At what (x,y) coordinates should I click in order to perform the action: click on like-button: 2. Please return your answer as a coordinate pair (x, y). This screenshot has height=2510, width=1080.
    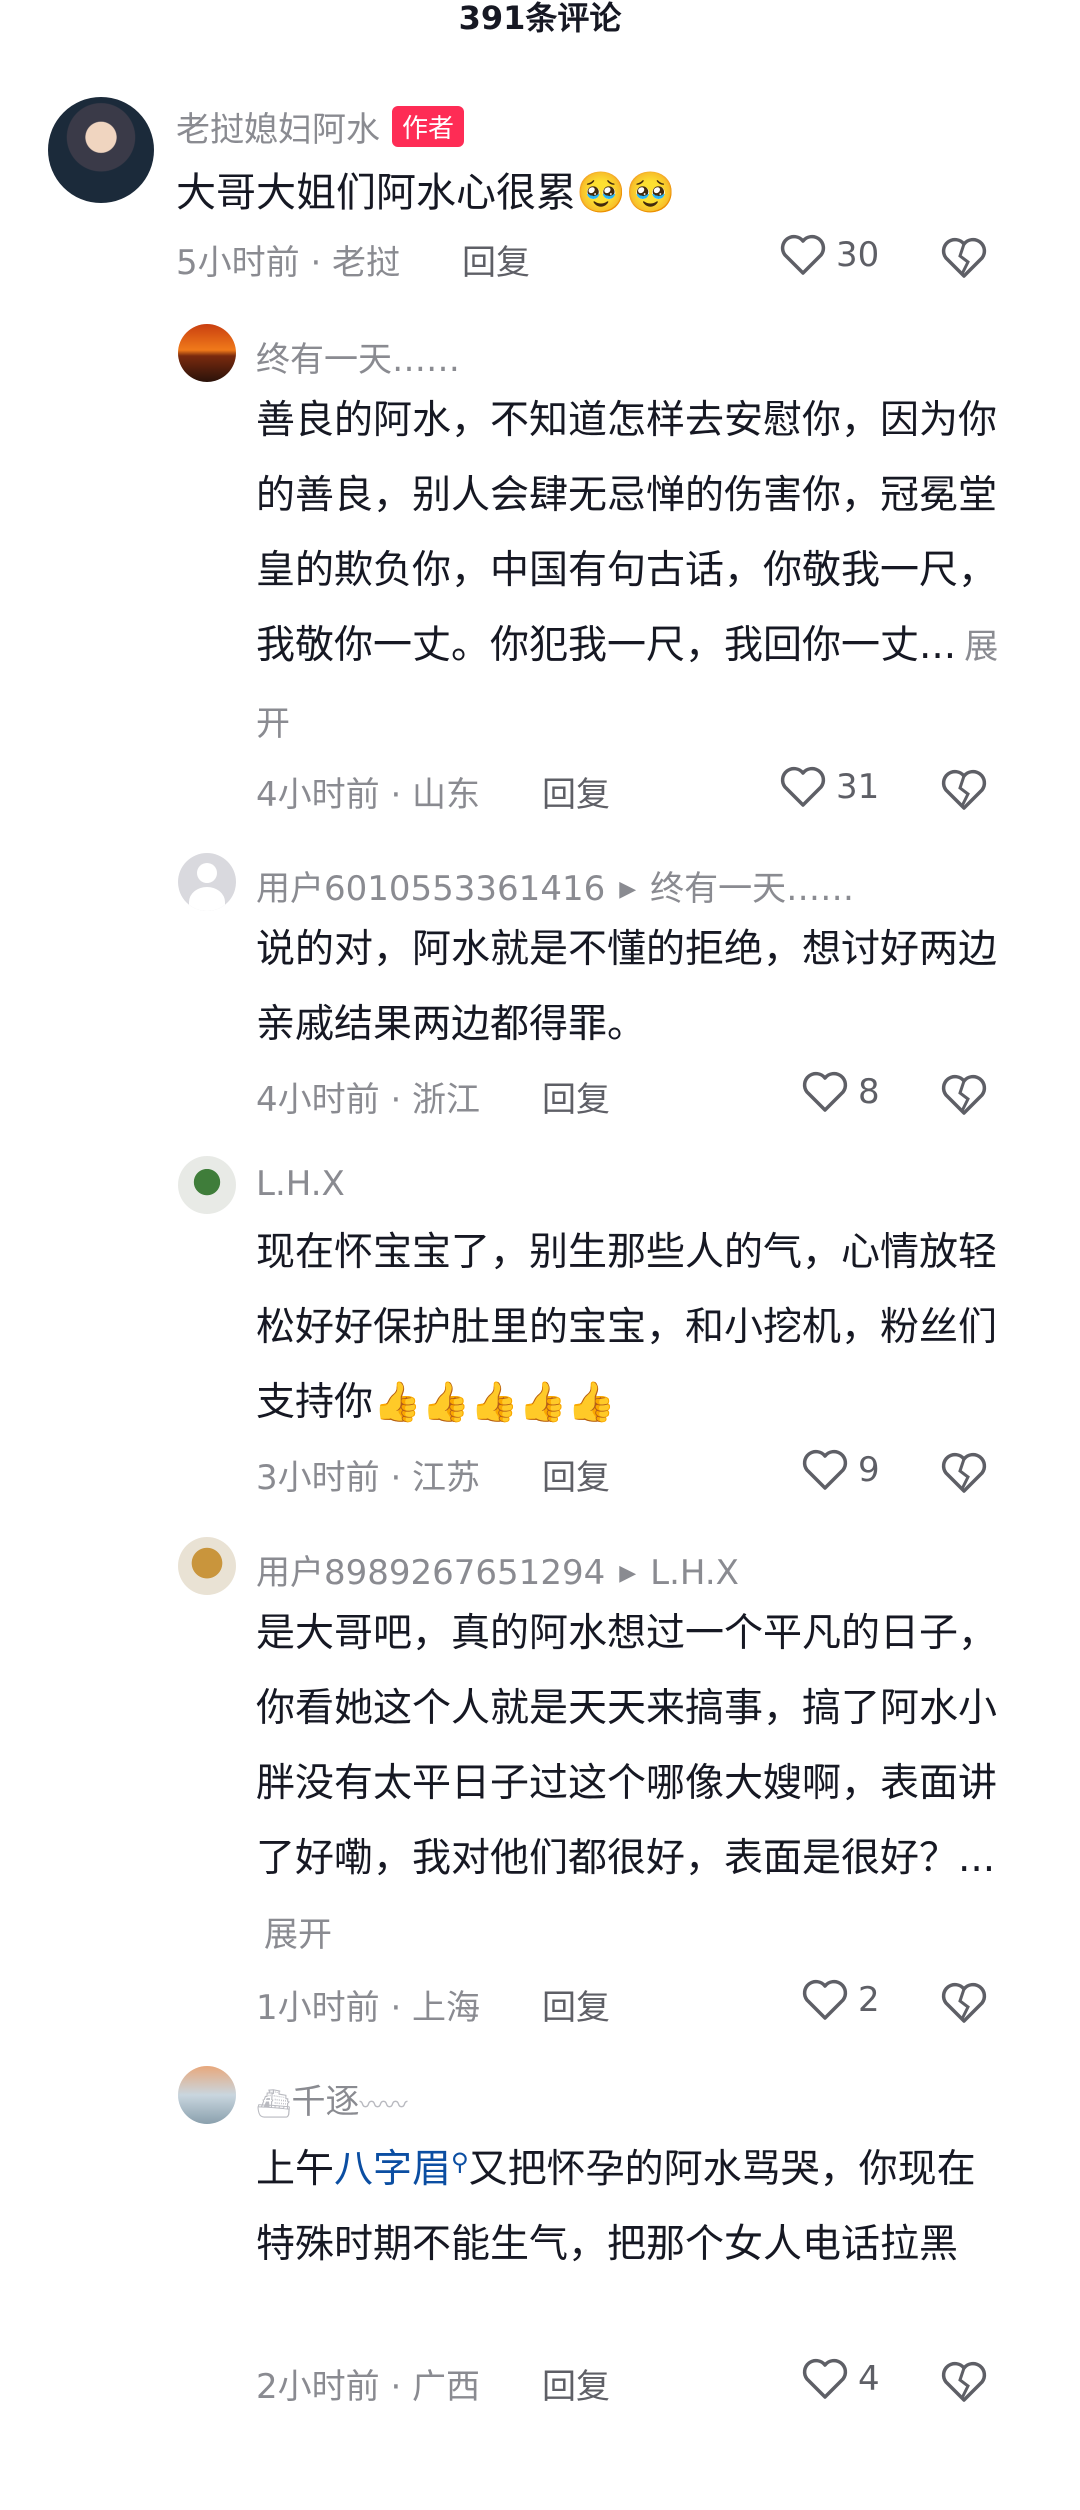
    Looking at the image, I should click on (840, 2000).